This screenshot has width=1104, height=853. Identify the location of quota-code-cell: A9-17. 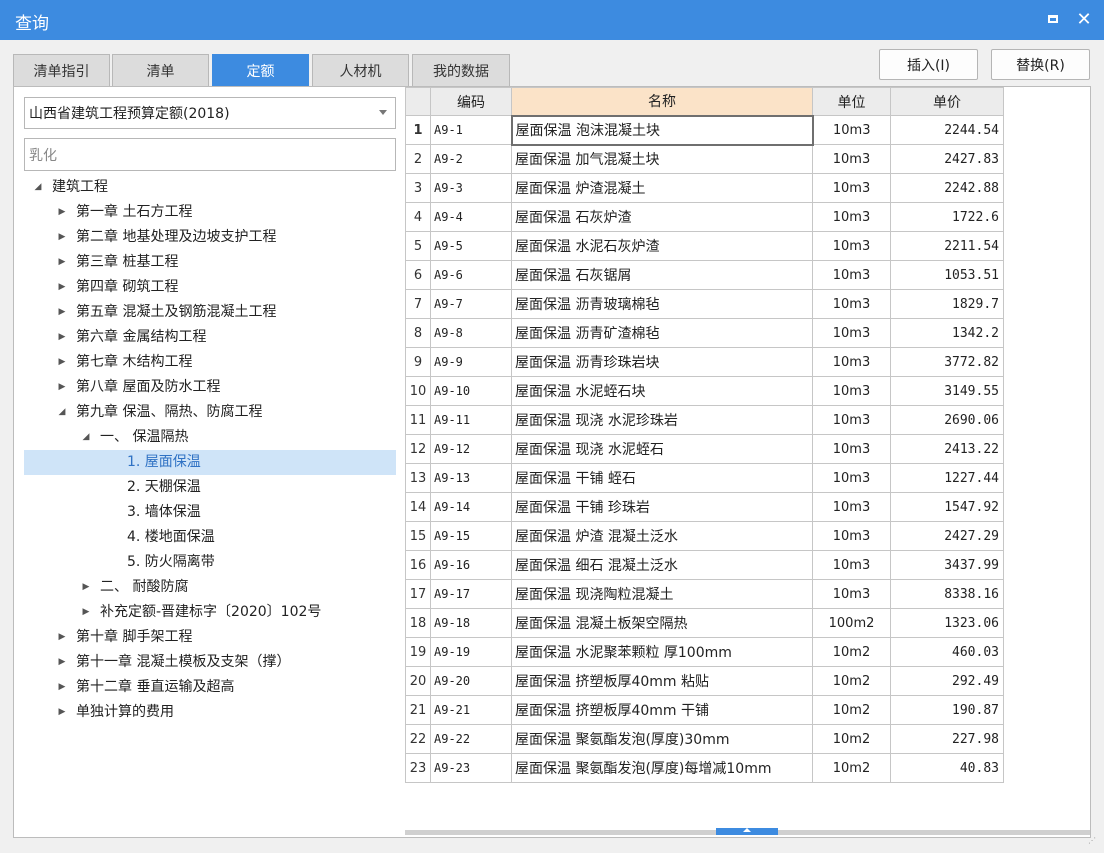
(471, 594).